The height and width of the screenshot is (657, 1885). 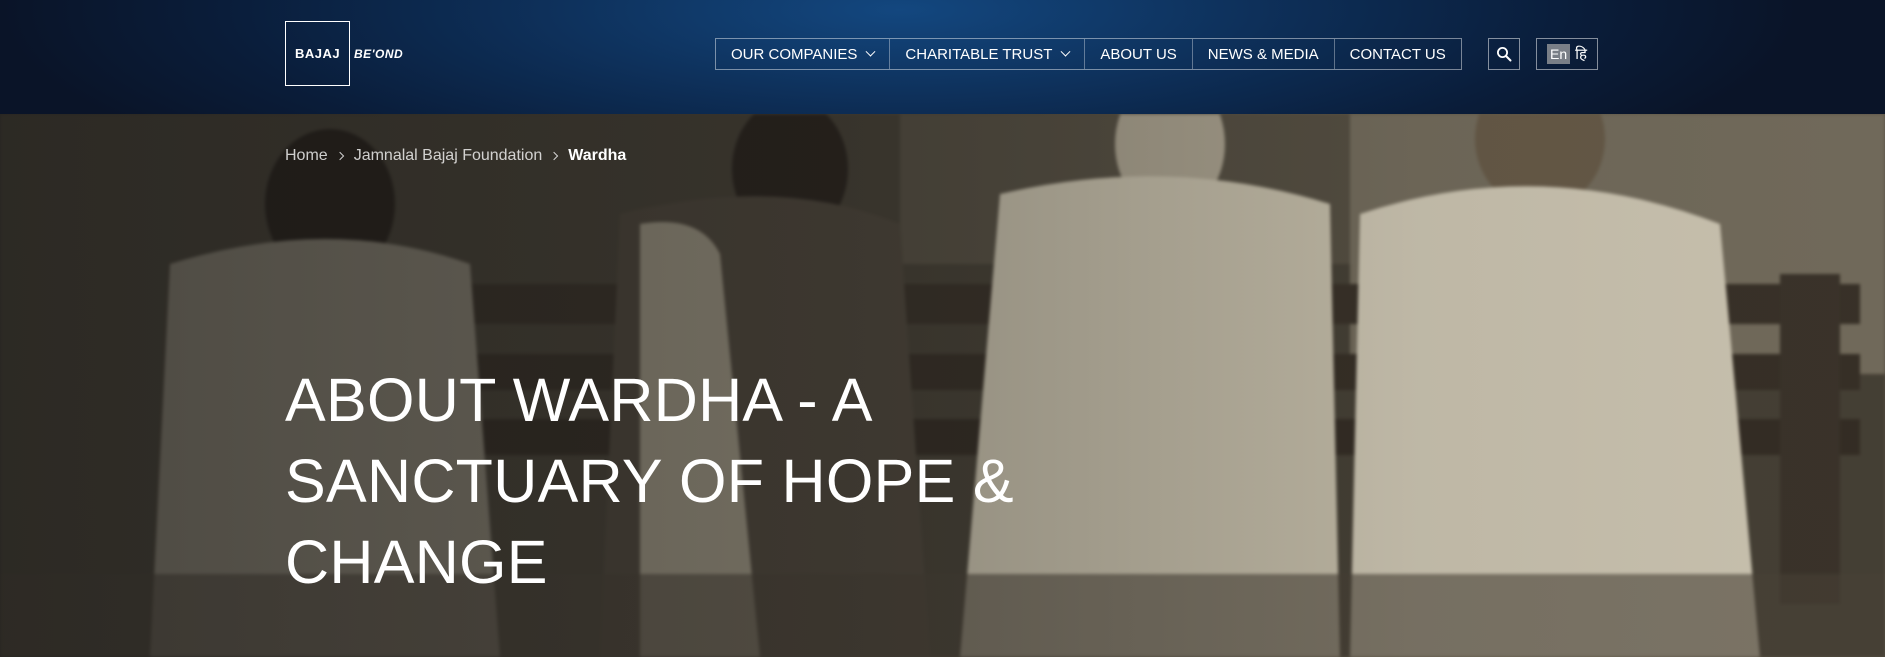 What do you see at coordinates (1559, 54) in the screenshot?
I see `language-en: En` at bounding box center [1559, 54].